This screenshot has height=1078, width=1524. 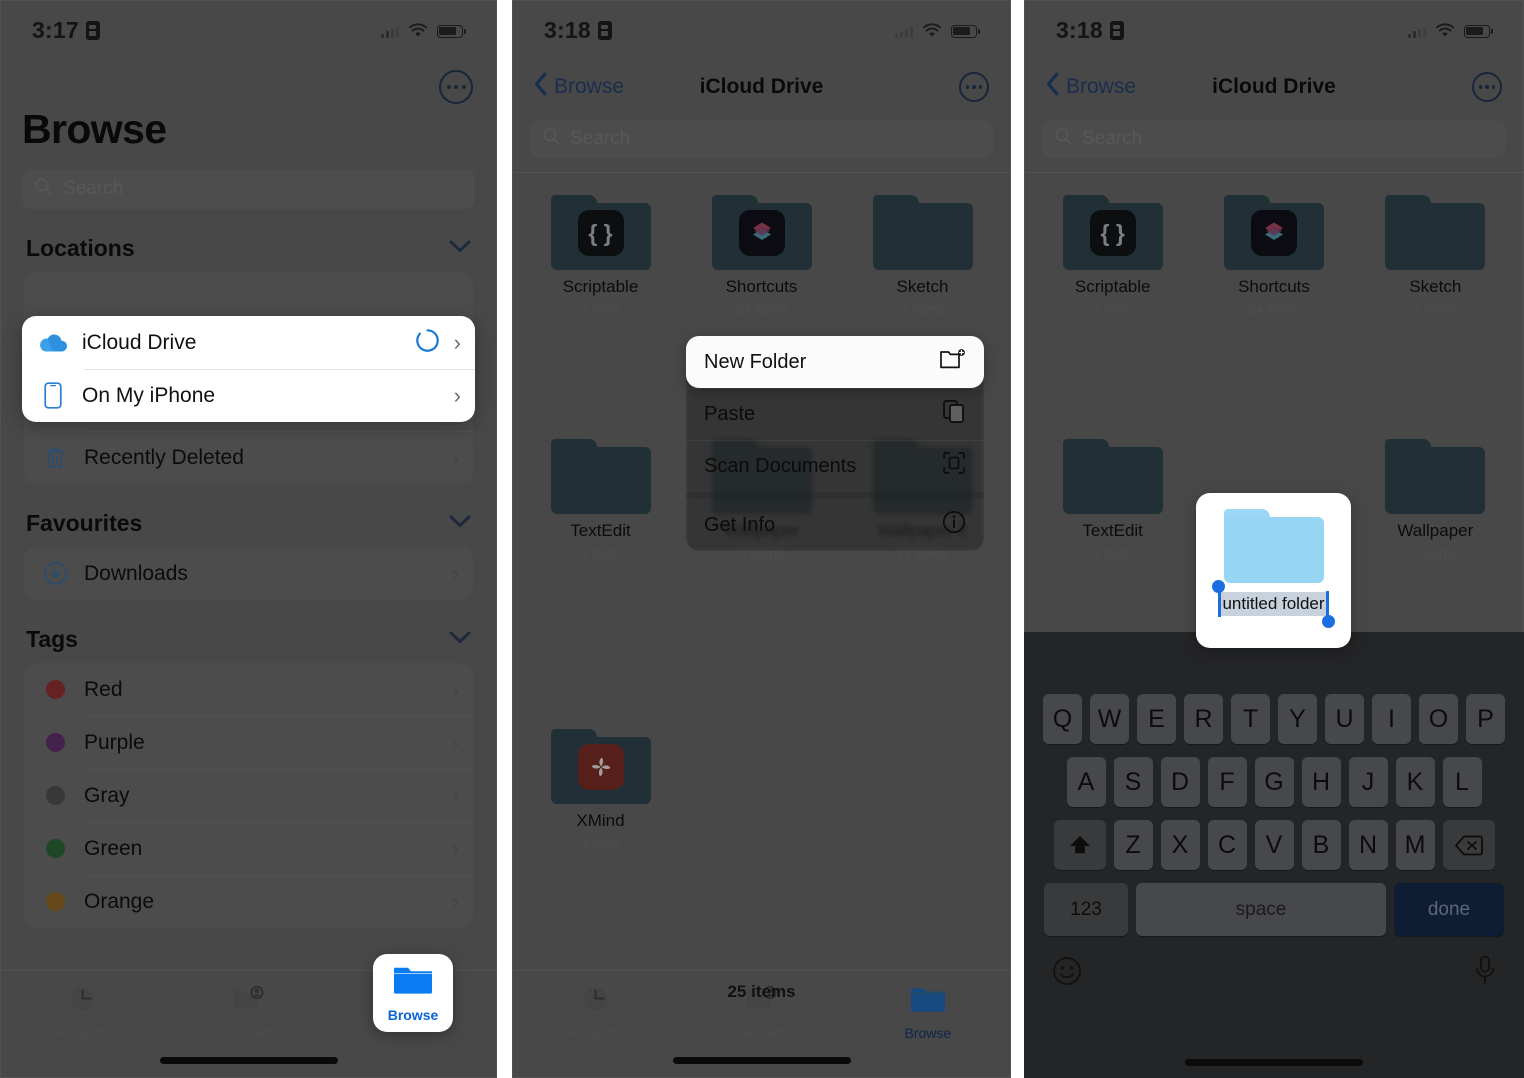 What do you see at coordinates (451, 31) in the screenshot?
I see `battery-icon` at bounding box center [451, 31].